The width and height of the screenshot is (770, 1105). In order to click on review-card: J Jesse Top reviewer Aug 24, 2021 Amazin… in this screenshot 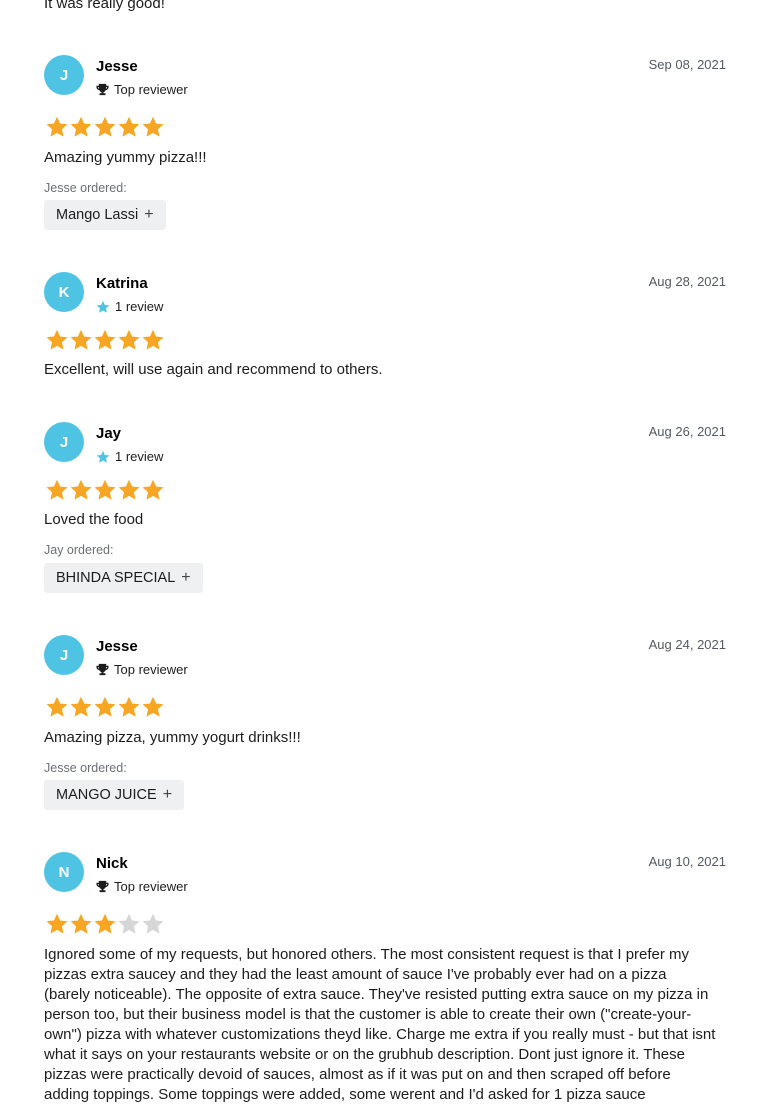, I will do `click(385, 725)`.